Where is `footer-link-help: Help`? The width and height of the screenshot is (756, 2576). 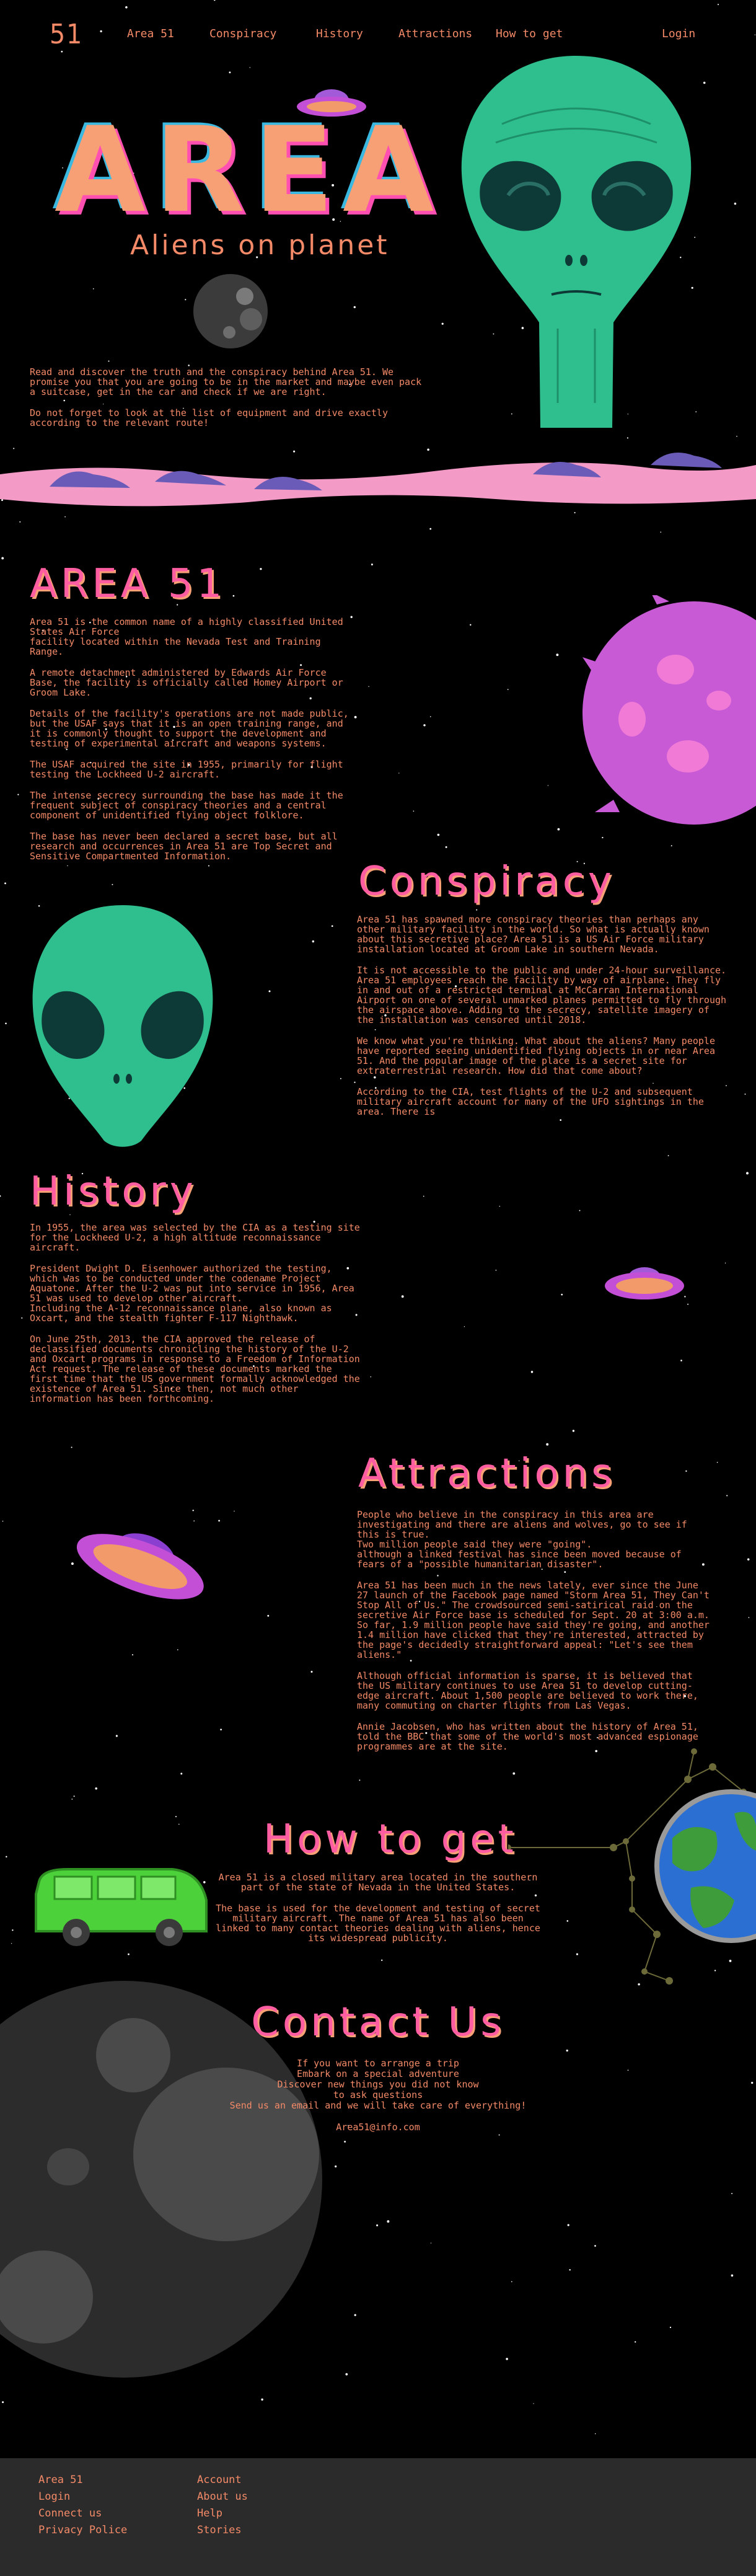
footer-link-help: Help is located at coordinates (222, 2513).